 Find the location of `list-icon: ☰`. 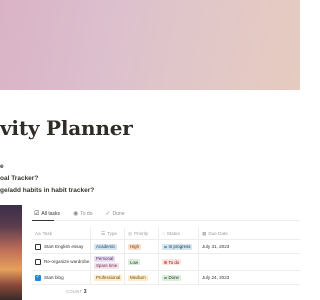

list-icon: ☰ is located at coordinates (103, 233).